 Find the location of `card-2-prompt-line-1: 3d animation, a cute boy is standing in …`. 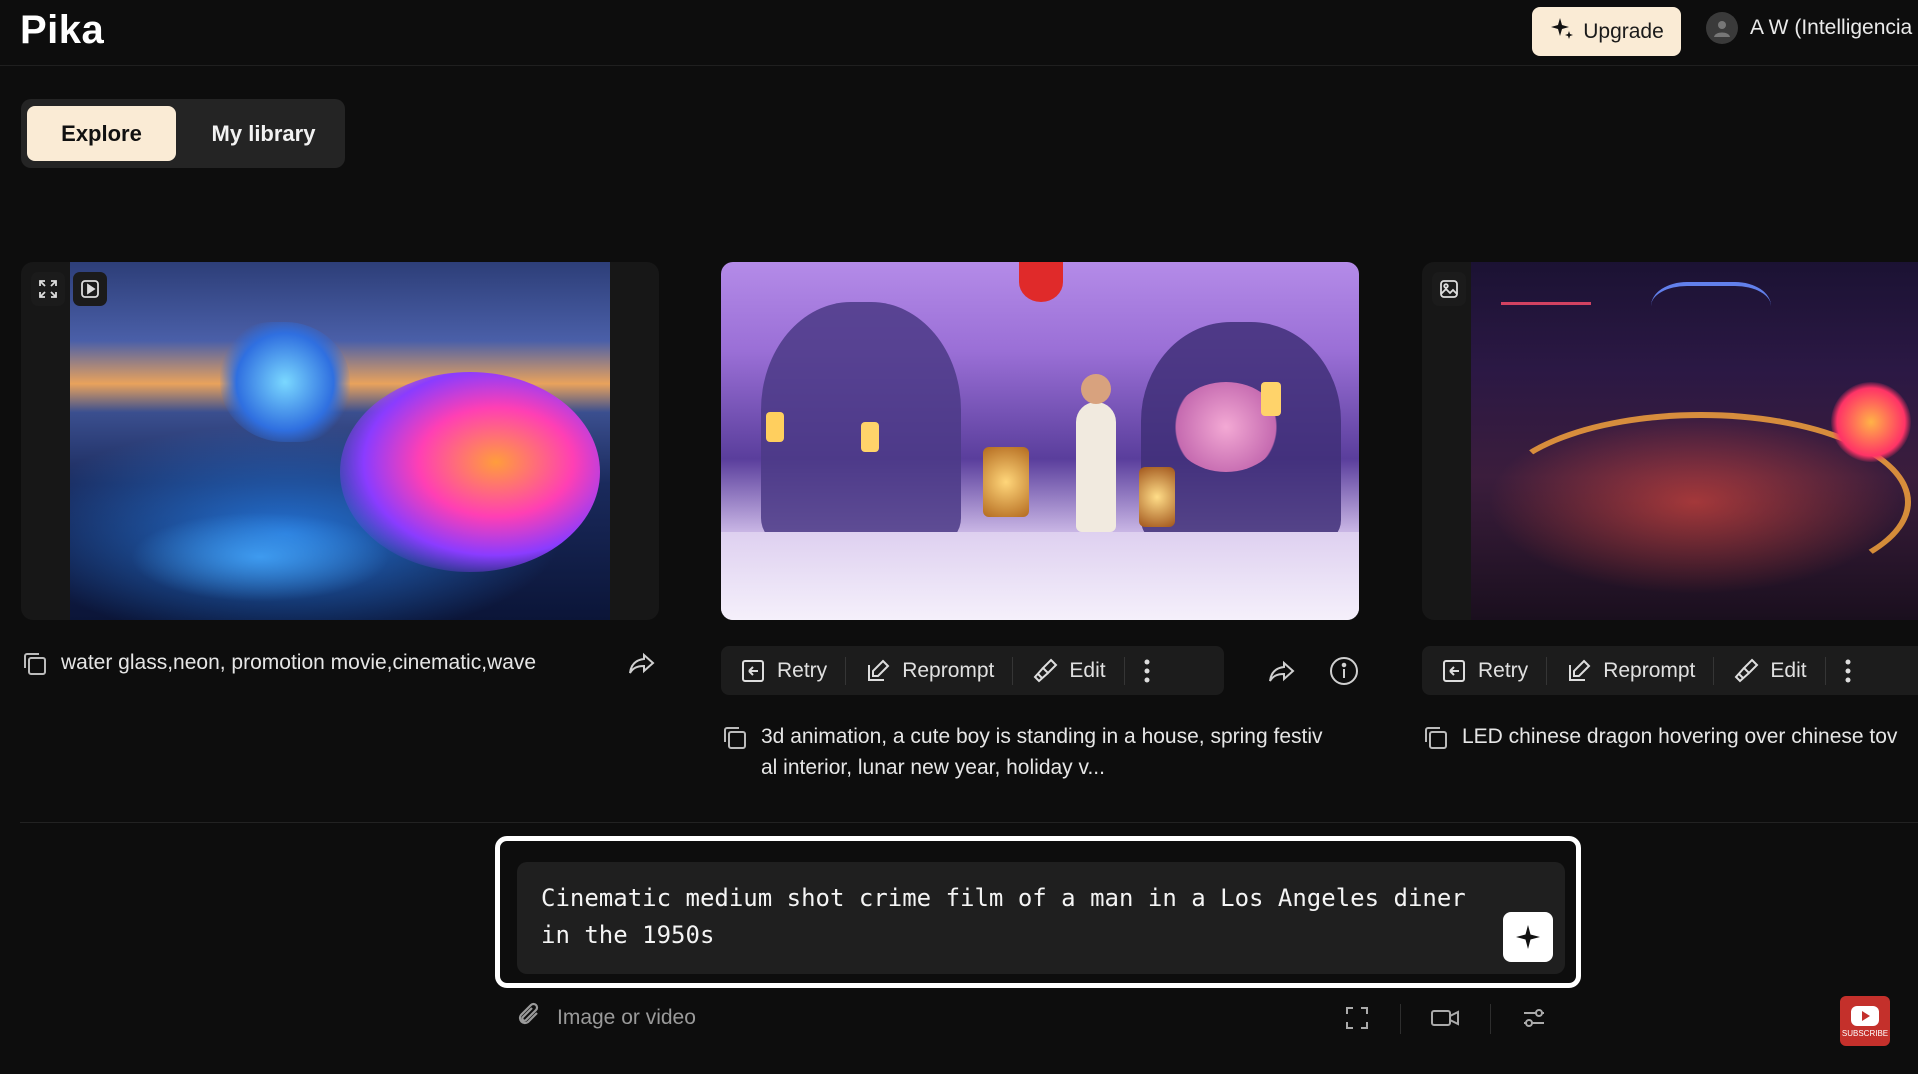

card-2-prompt-line-1: 3d animation, a cute boy is standing in … is located at coordinates (1042, 736).